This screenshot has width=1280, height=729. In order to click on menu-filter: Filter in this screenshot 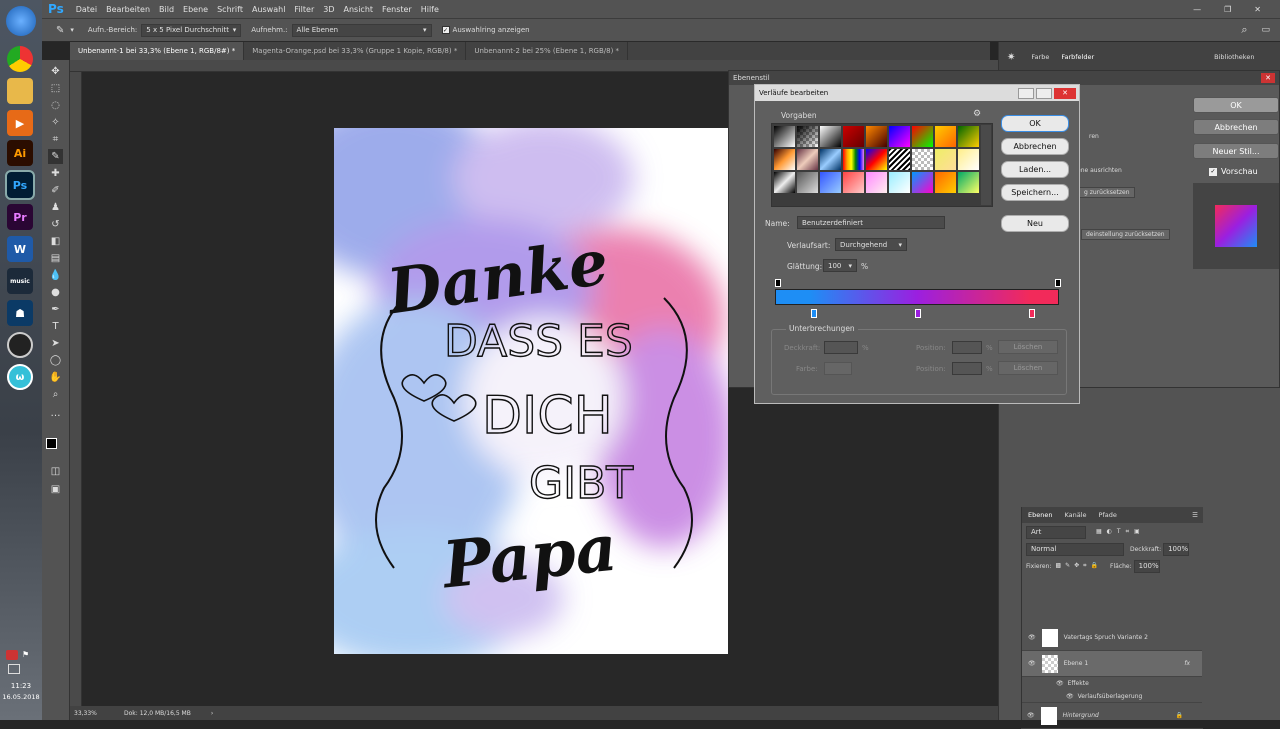, I will do `click(304, 9)`.